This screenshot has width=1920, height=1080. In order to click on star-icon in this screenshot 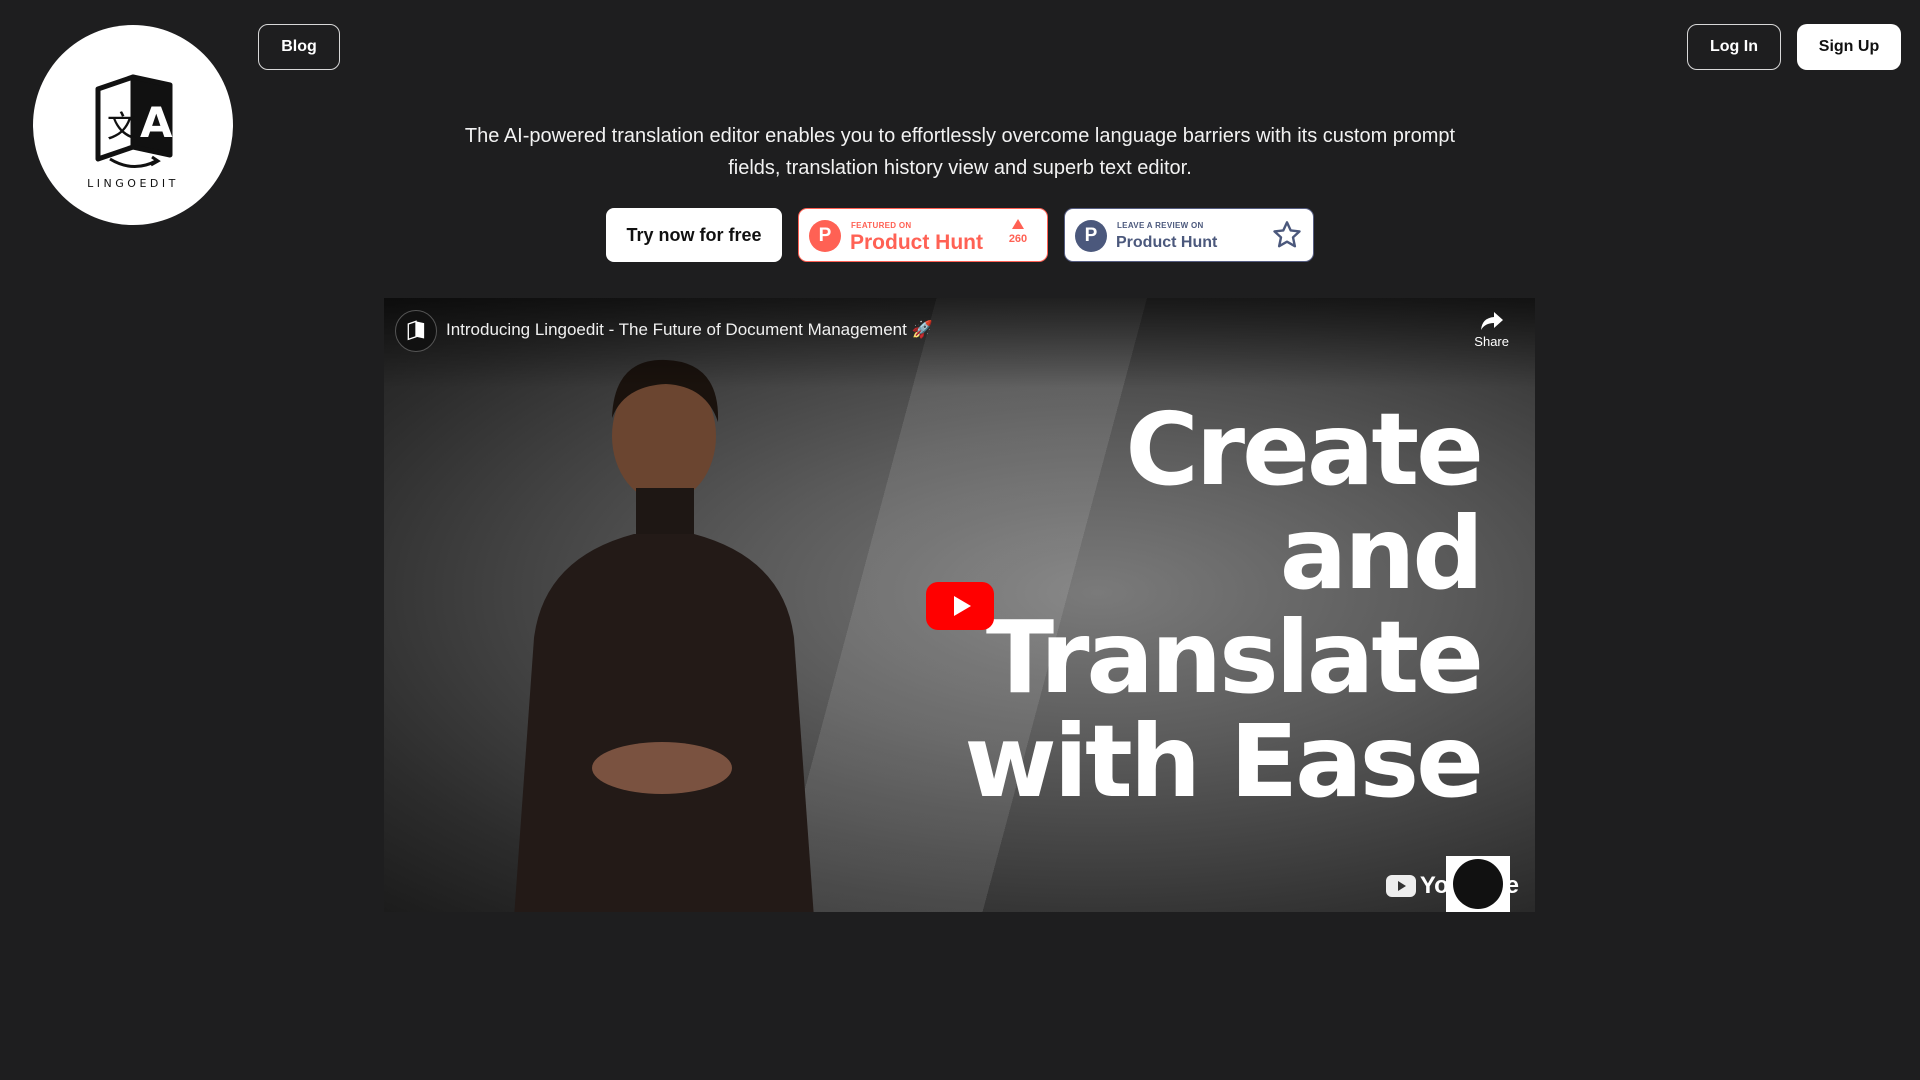, I will do `click(1287, 234)`.